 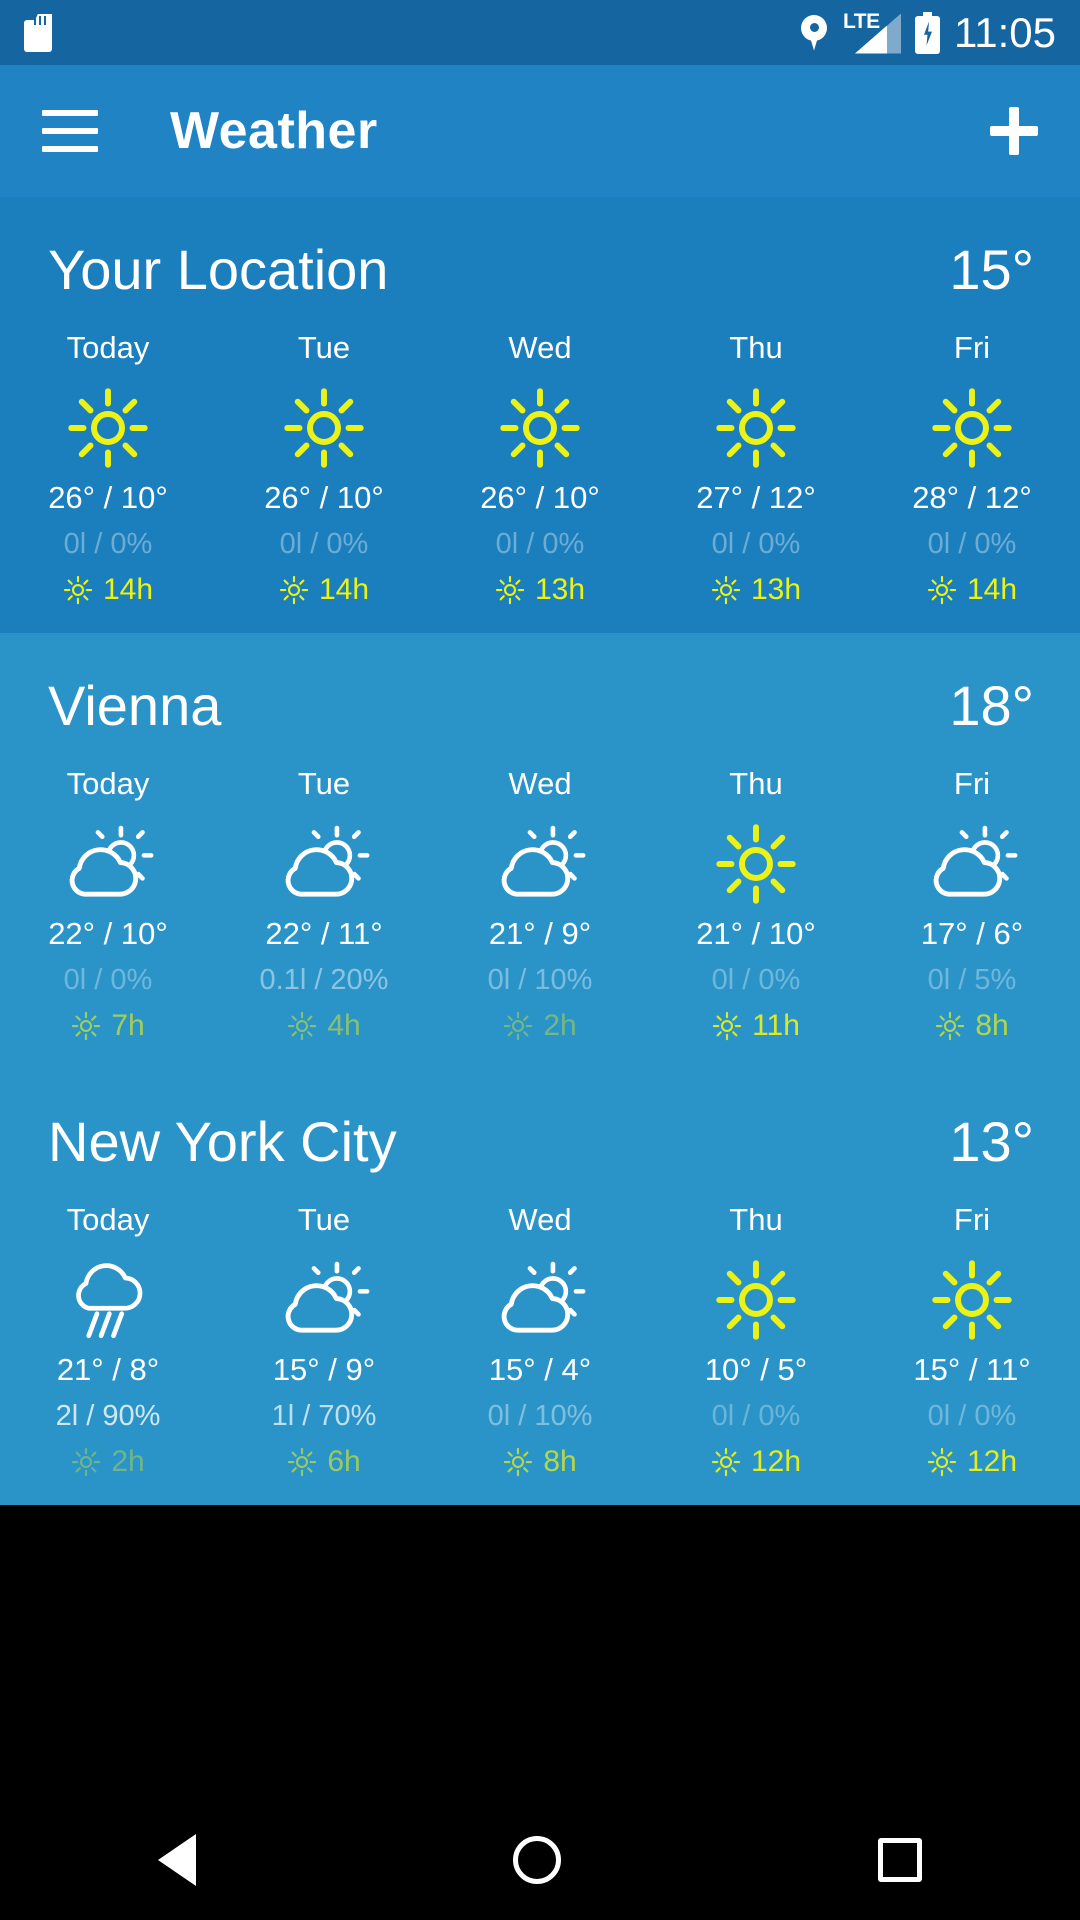 I want to click on rain-icon, so click(x=108, y=1300).